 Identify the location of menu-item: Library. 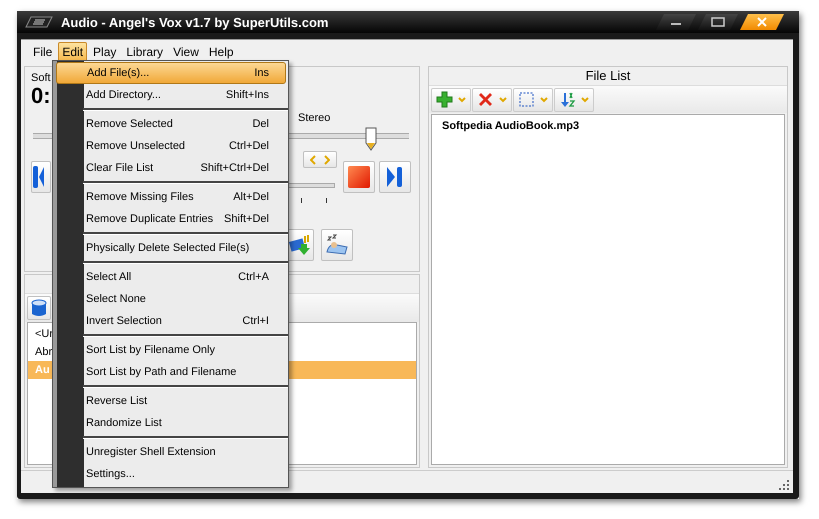
(145, 52).